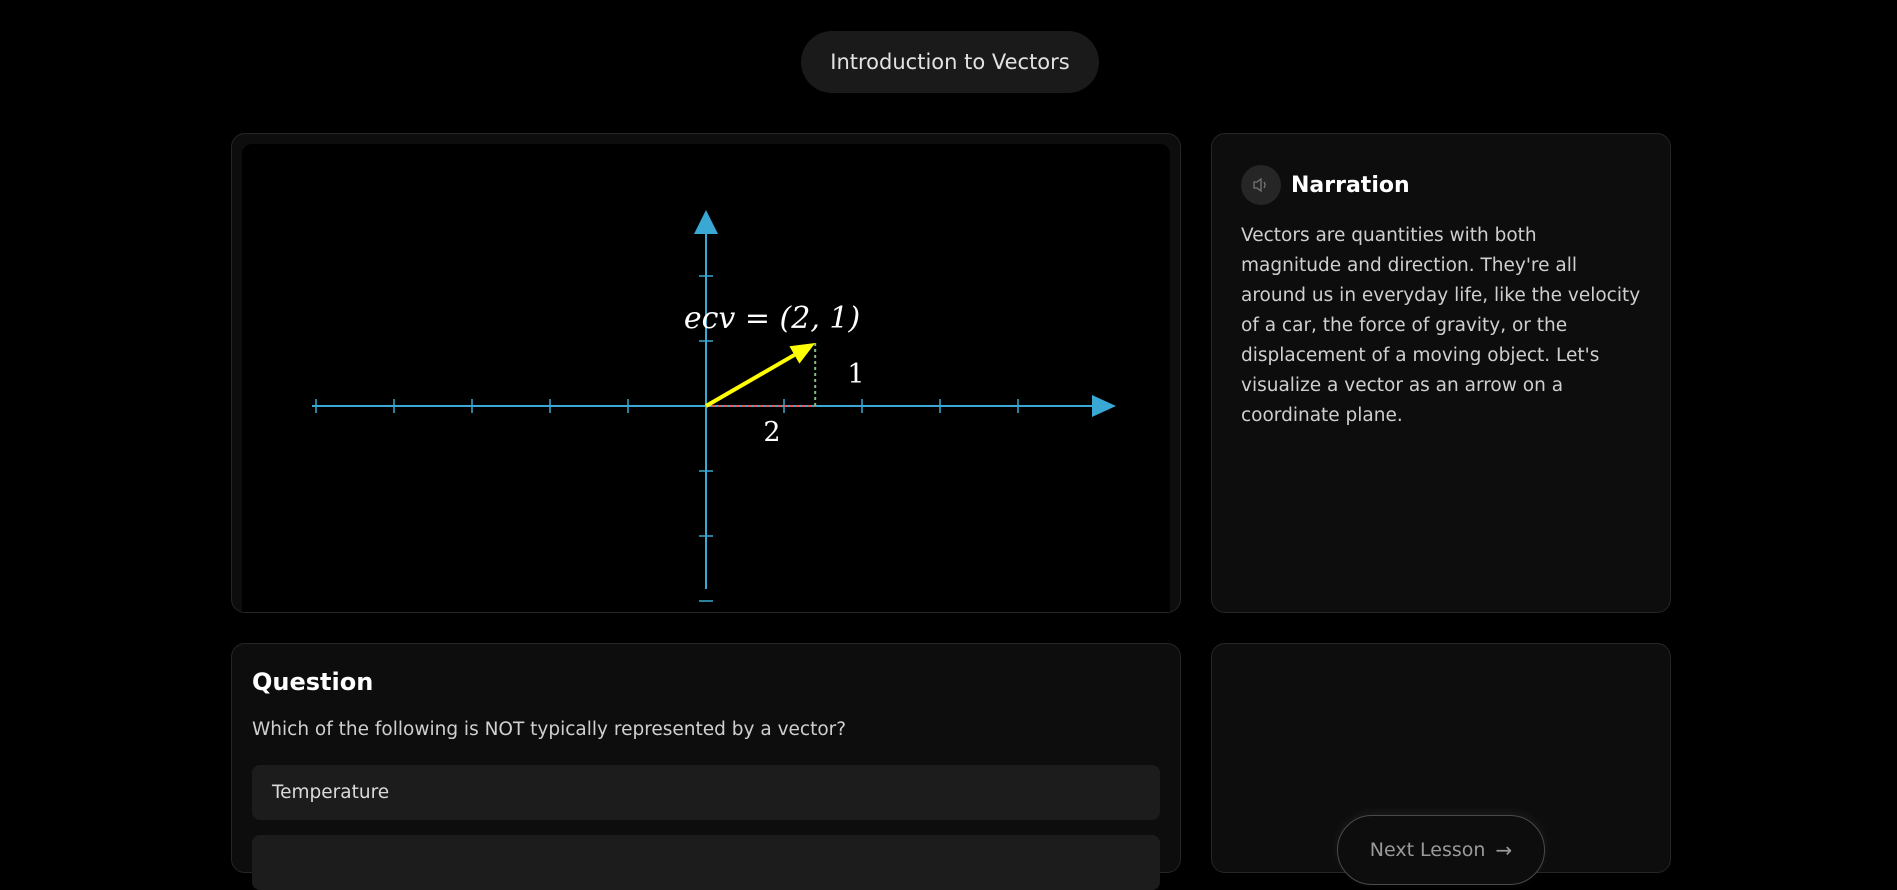 The height and width of the screenshot is (890, 1897). Describe the element at coordinates (1427, 850) in the screenshot. I see `next-lesson-label: Next Lesson` at that location.